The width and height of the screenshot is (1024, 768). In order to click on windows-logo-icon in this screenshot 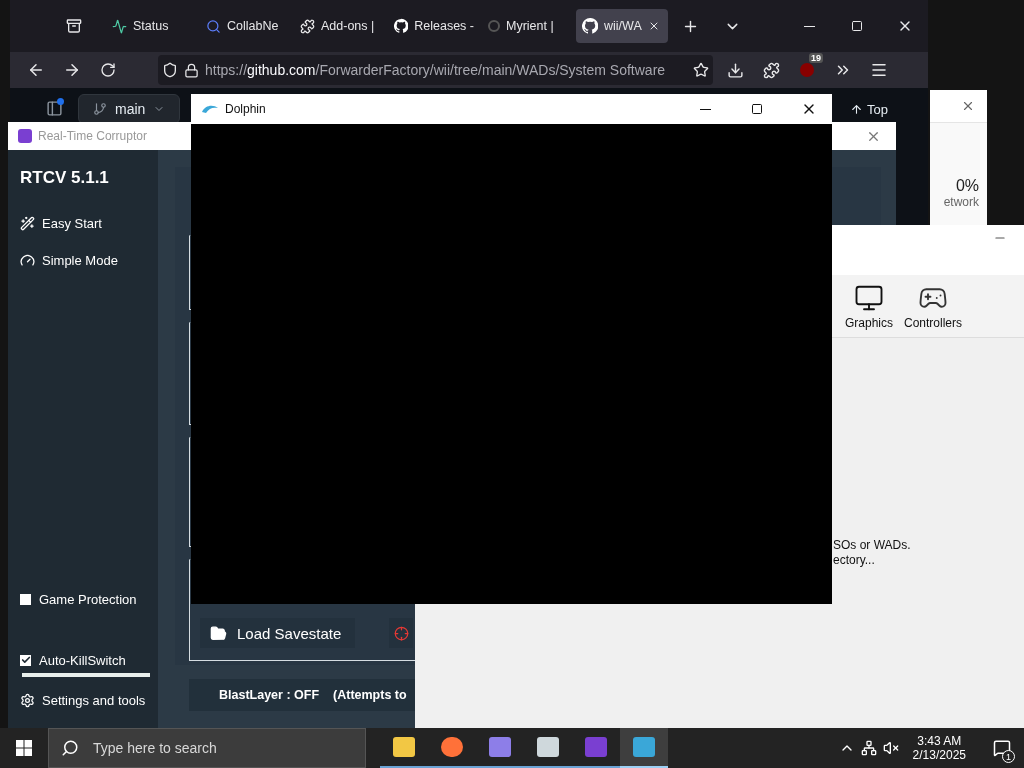, I will do `click(24, 748)`.